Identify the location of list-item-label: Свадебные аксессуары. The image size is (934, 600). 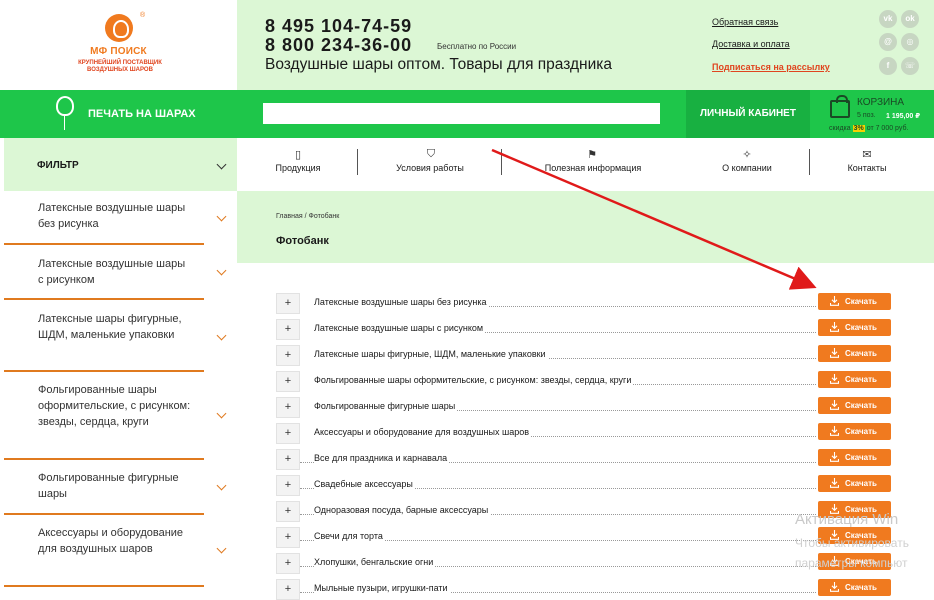
(364, 484).